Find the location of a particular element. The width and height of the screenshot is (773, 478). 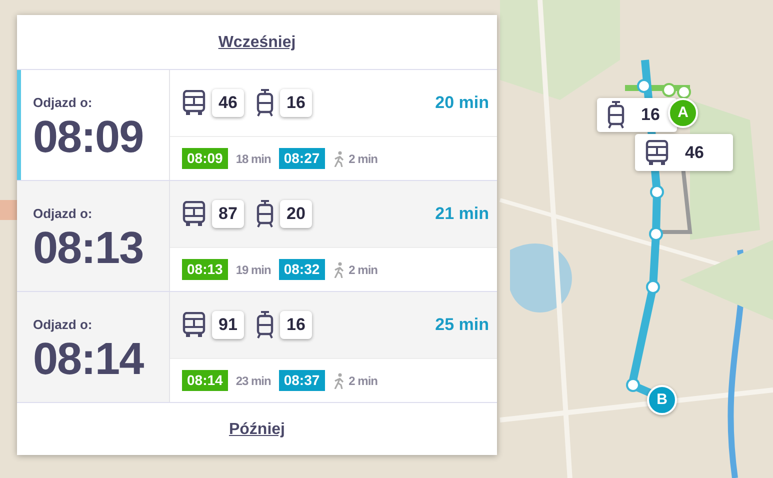

later-link: Później is located at coordinates (257, 428).